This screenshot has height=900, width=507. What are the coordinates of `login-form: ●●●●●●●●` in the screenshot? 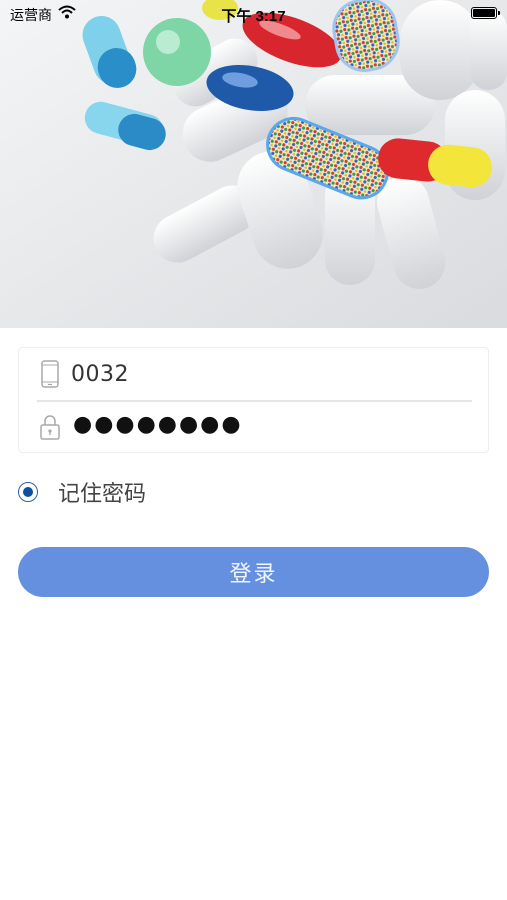 It's located at (253, 400).